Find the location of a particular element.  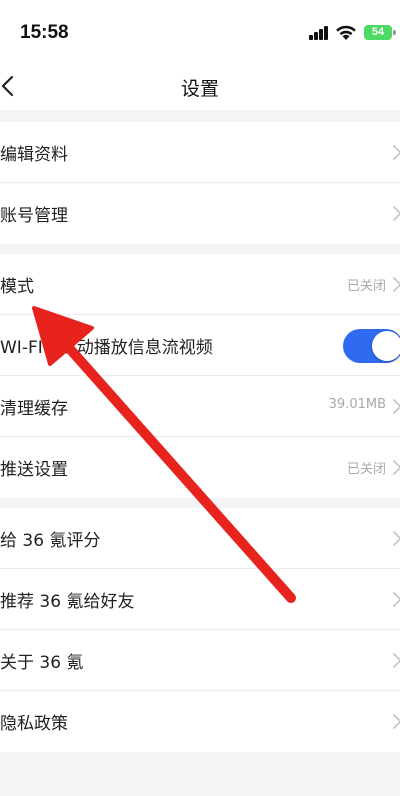

page-title: 设置 is located at coordinates (199, 89).